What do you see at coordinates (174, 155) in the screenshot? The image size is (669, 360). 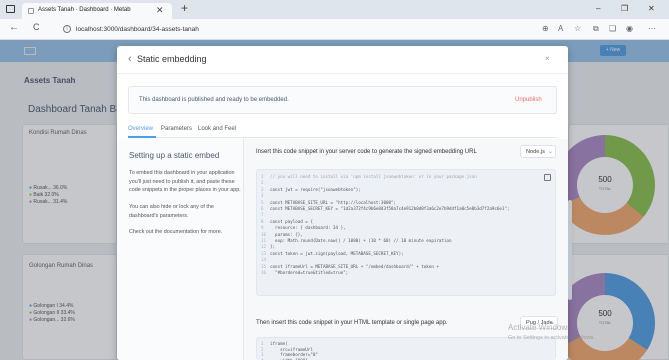 I see `setup-title: Setting up a static embed` at bounding box center [174, 155].